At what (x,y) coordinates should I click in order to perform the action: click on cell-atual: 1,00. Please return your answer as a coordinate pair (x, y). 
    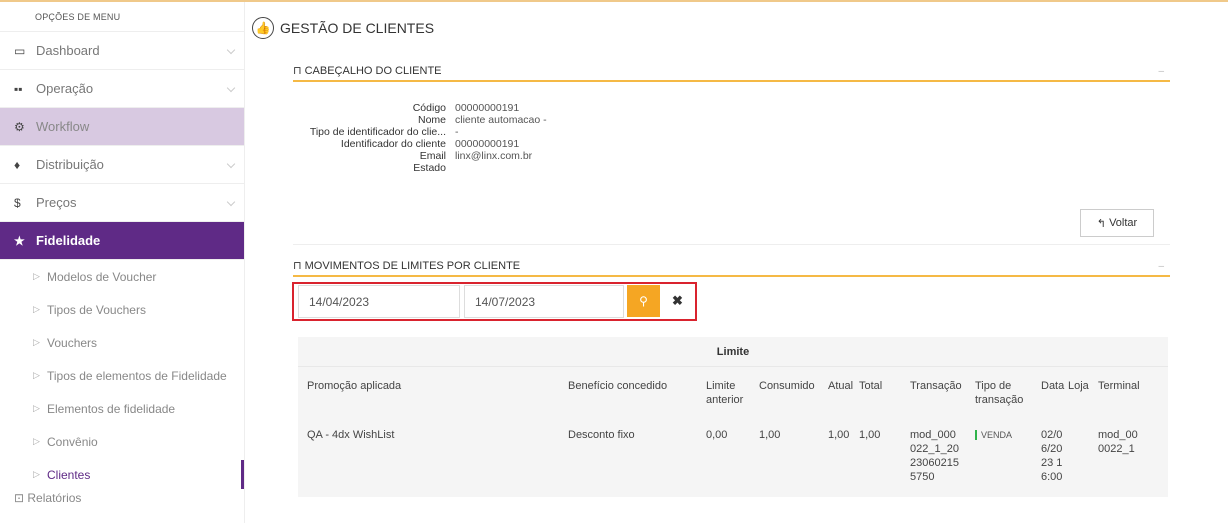
    Looking at the image, I should click on (839, 435).